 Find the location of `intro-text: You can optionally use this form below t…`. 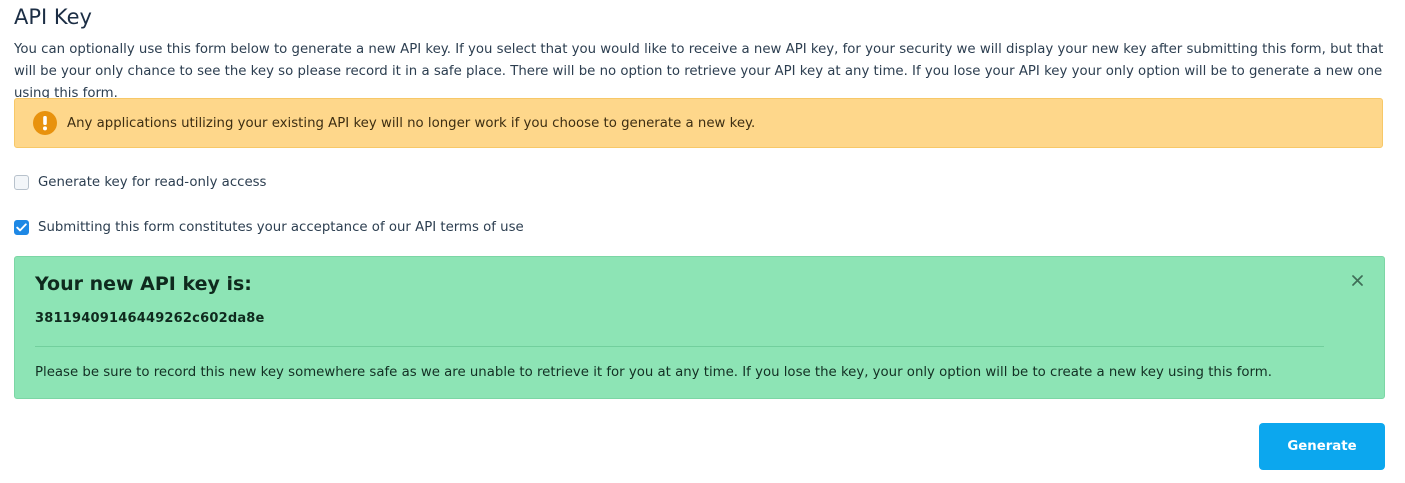

intro-text: You can optionally use this form below t… is located at coordinates (699, 71).